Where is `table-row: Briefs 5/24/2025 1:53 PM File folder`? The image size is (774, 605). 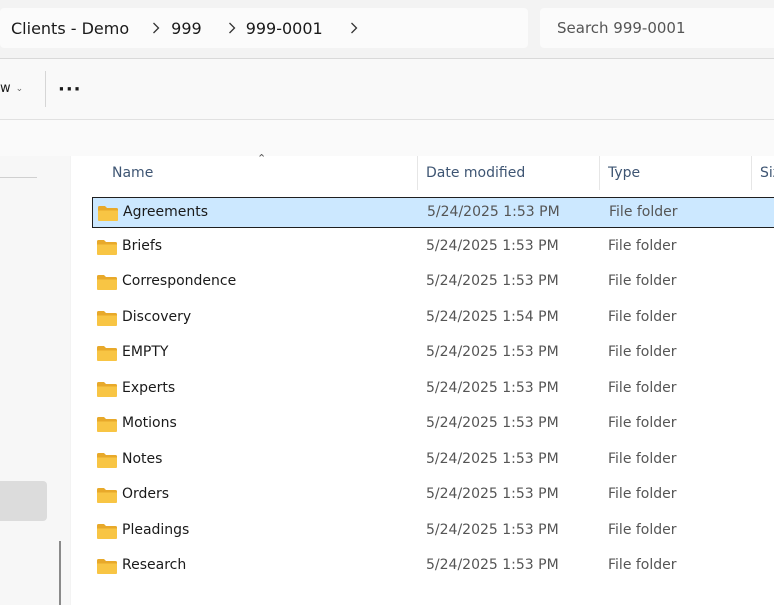 table-row: Briefs 5/24/2025 1:53 PM File folder is located at coordinates (433, 247).